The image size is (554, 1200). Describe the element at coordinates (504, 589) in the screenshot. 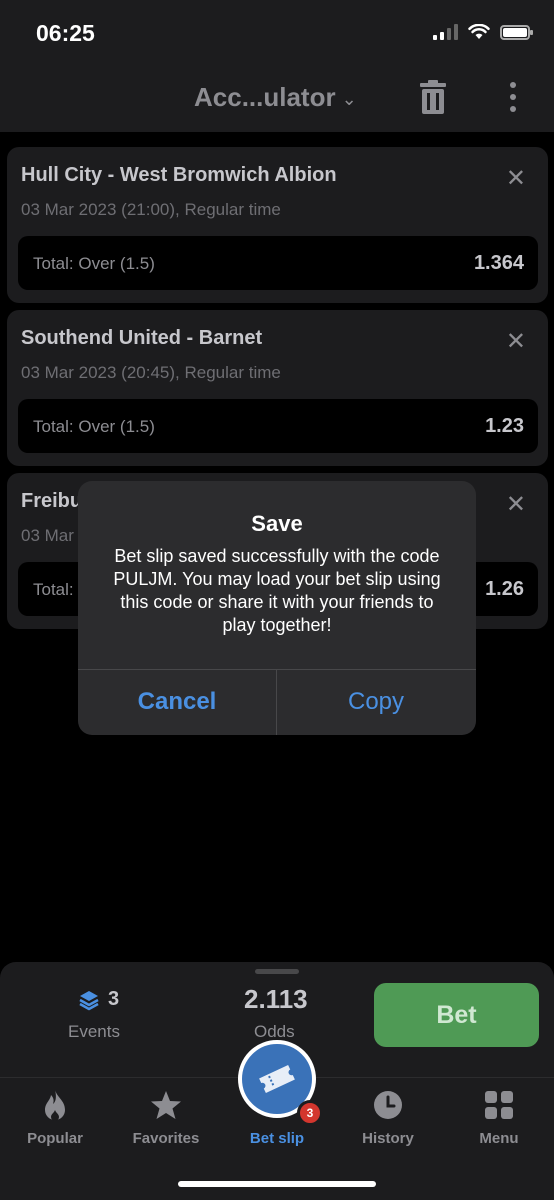

I see `odd-value: 1.26` at that location.